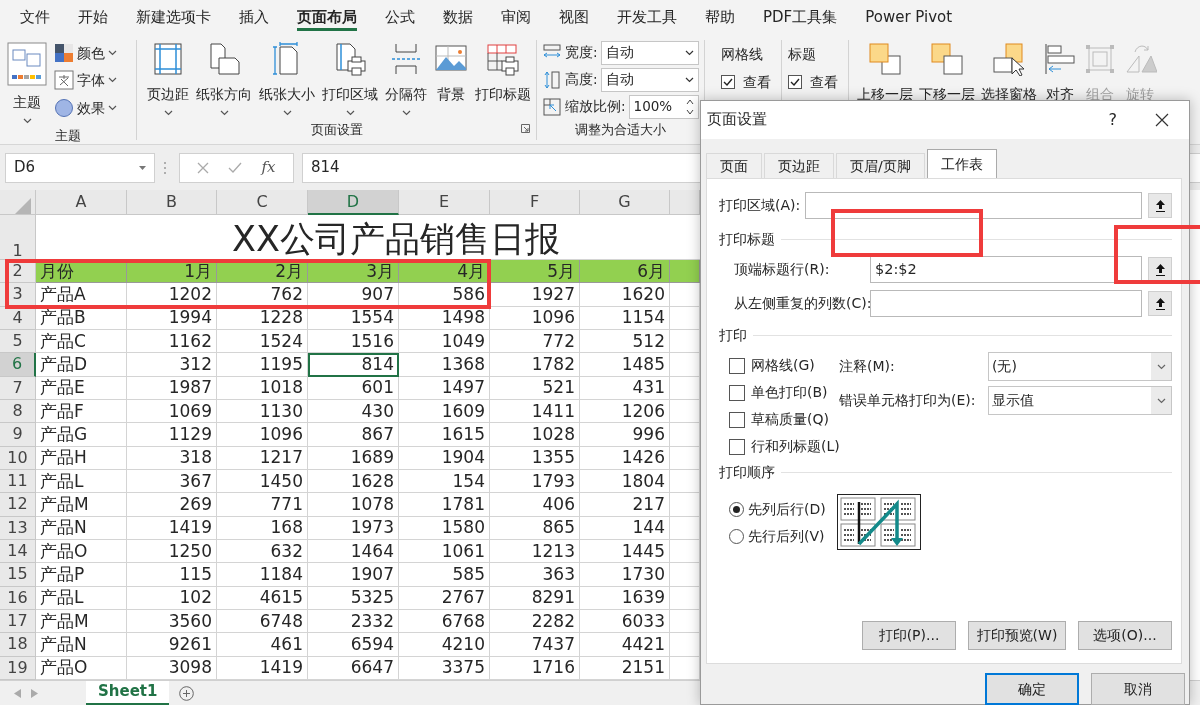 Image resolution: width=1200 pixels, height=705 pixels. Describe the element at coordinates (458, 17) in the screenshot. I see `menu-tab: 数据` at that location.